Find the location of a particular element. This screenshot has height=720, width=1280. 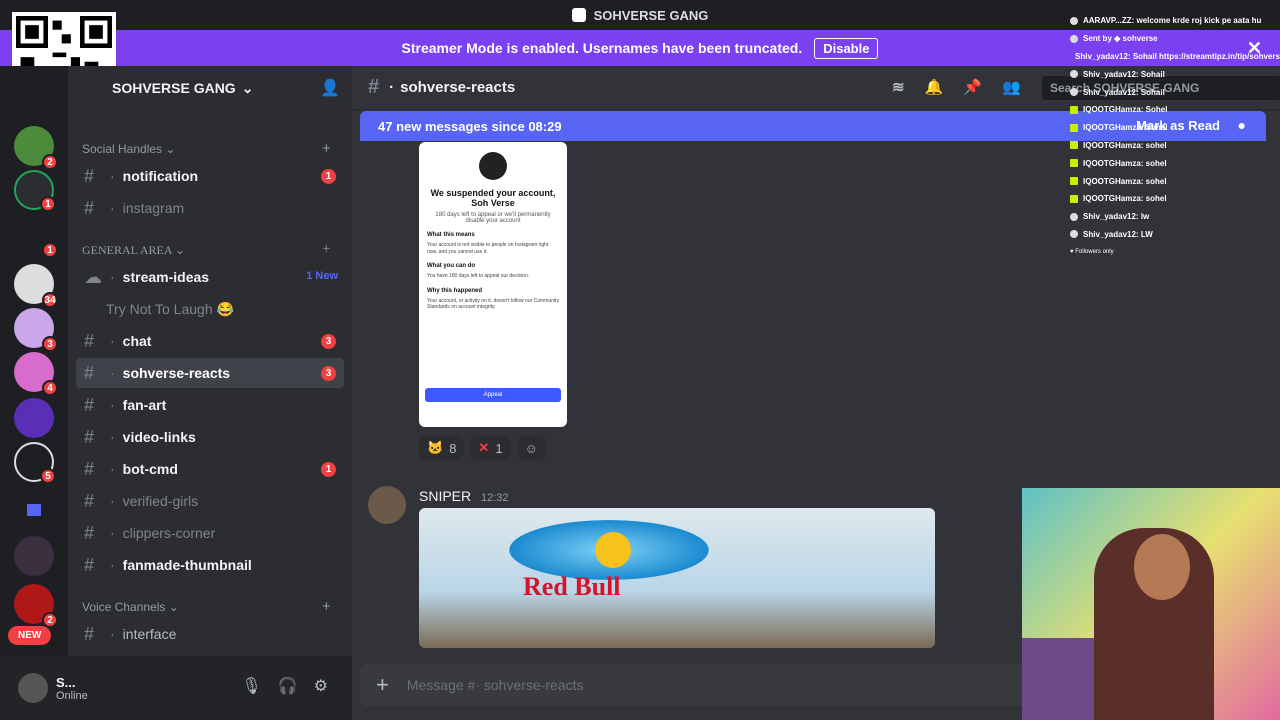

server-icon-dark is located at coordinates (34, 556).